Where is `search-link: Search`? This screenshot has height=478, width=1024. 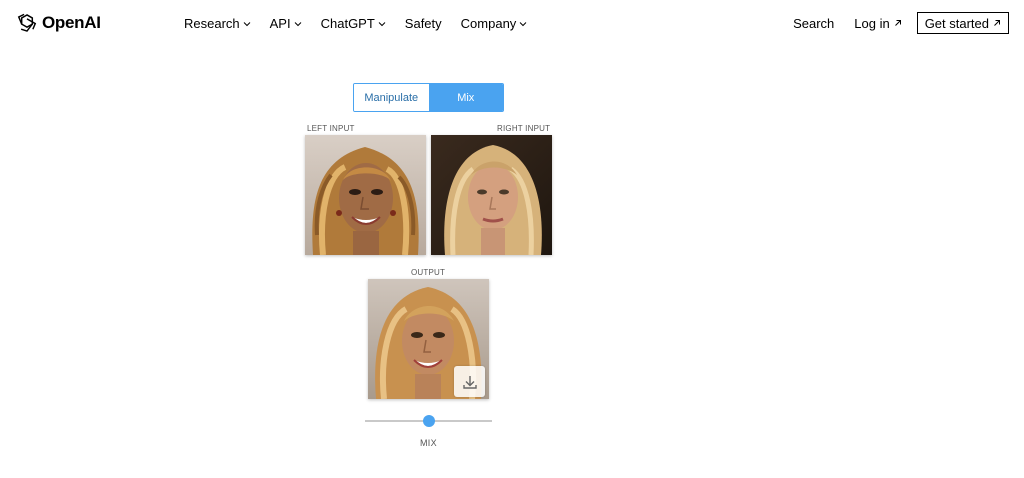 search-link: Search is located at coordinates (813, 23).